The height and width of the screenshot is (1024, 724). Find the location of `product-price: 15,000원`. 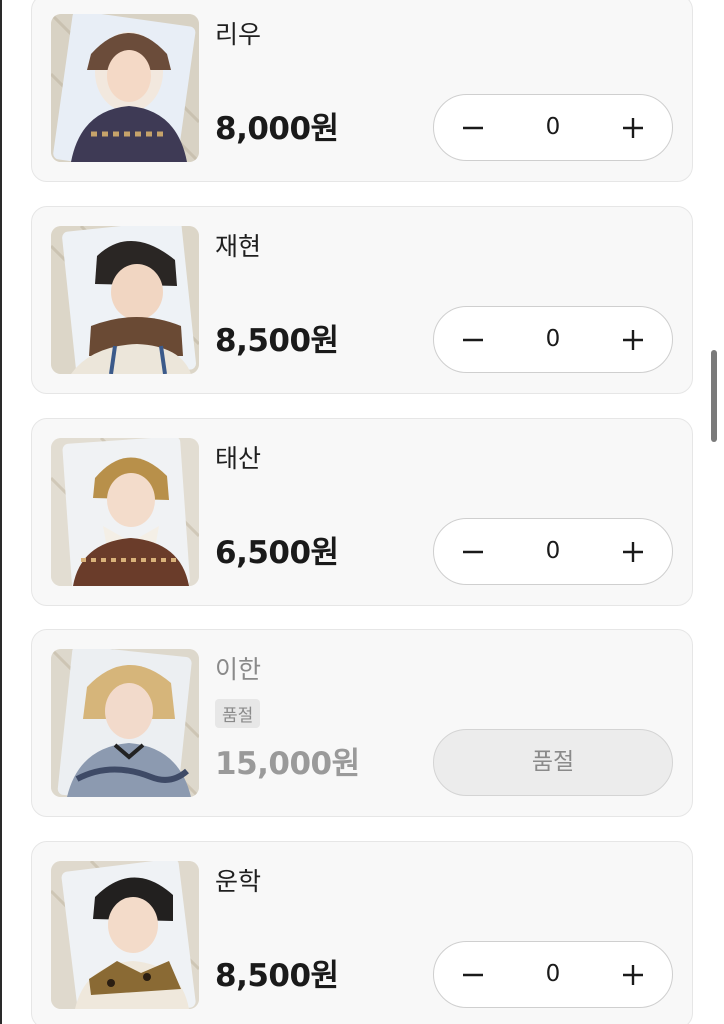

product-price: 15,000원 is located at coordinates (287, 764).